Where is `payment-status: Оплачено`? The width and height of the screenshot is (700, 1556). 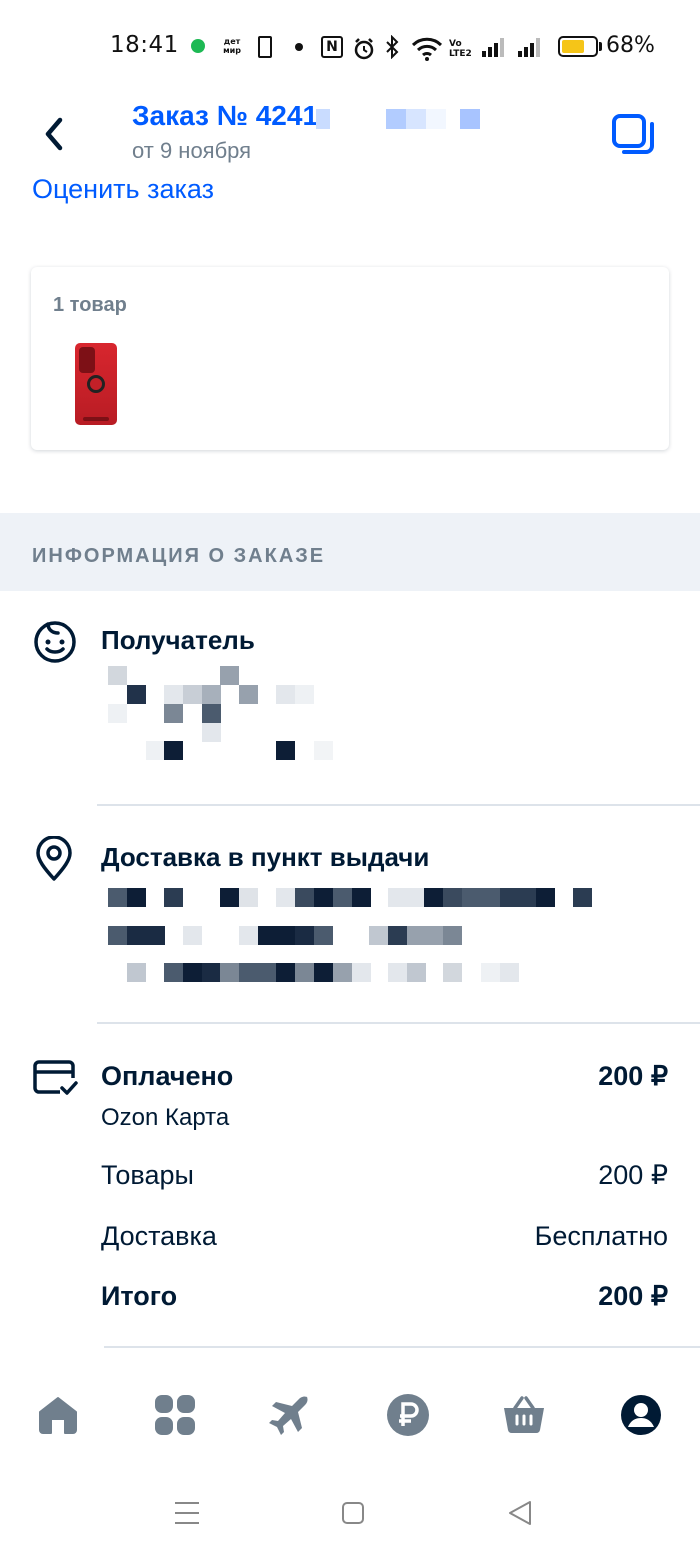 payment-status: Оплачено is located at coordinates (167, 1076).